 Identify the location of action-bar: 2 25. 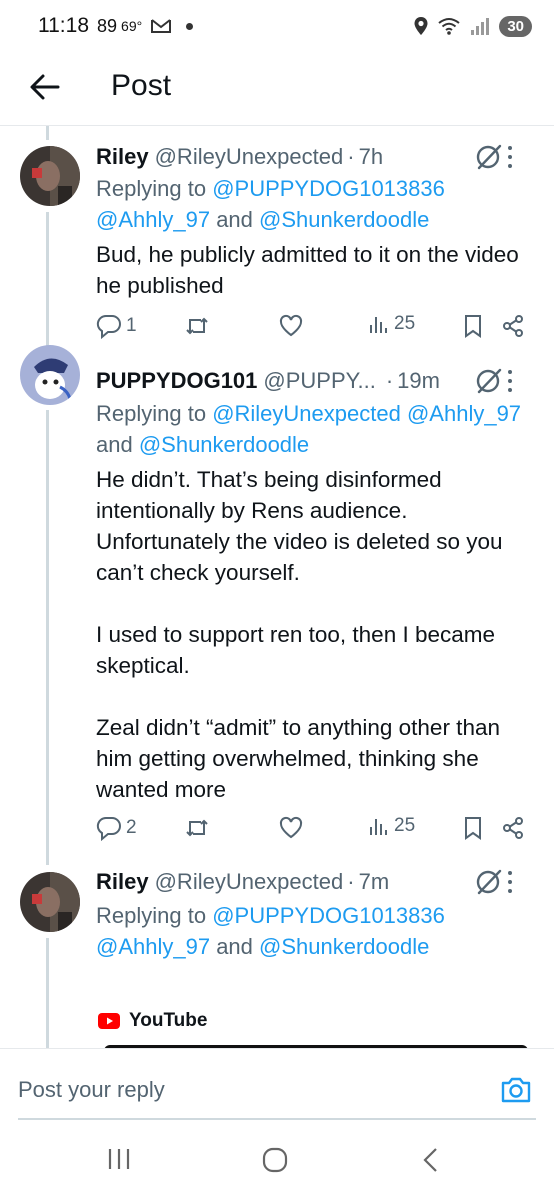
(315, 830).